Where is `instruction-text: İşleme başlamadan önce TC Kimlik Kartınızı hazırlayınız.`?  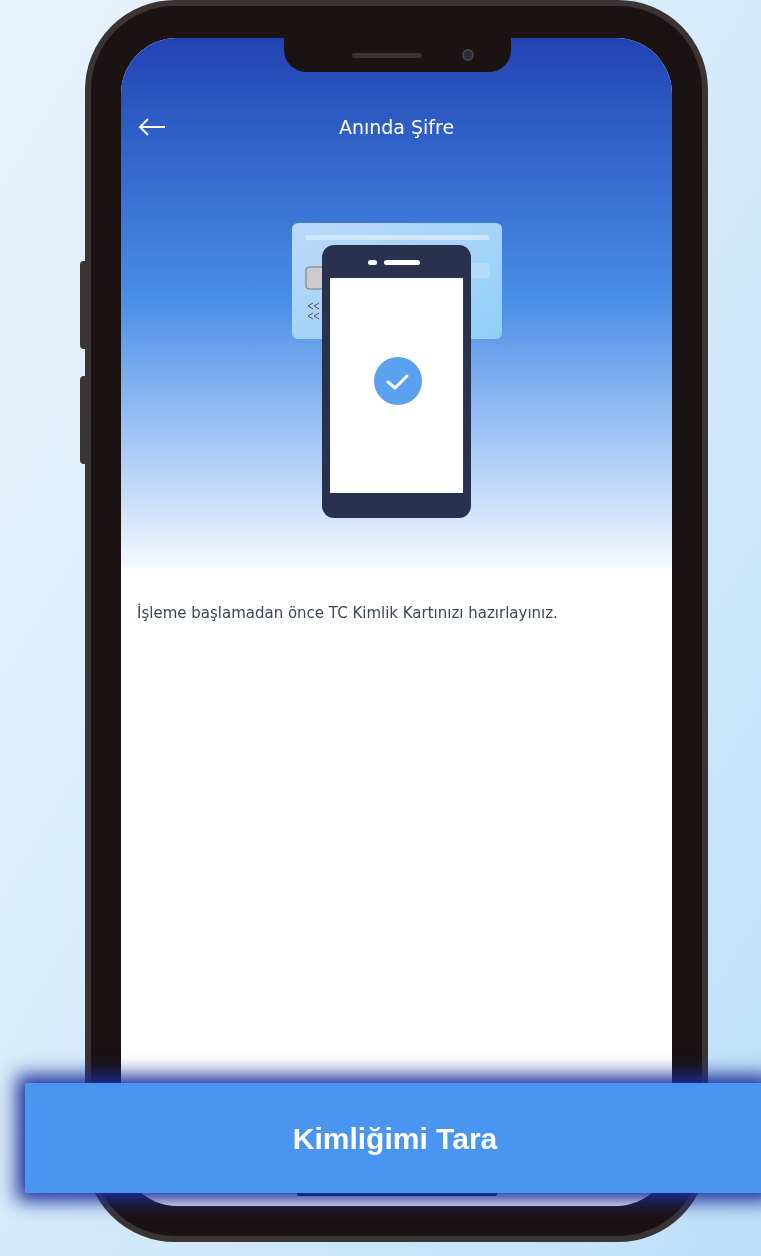
instruction-text: İşleme başlamadan önce TC Kimlik Kartınızı hazırlayınız. is located at coordinates (347, 613).